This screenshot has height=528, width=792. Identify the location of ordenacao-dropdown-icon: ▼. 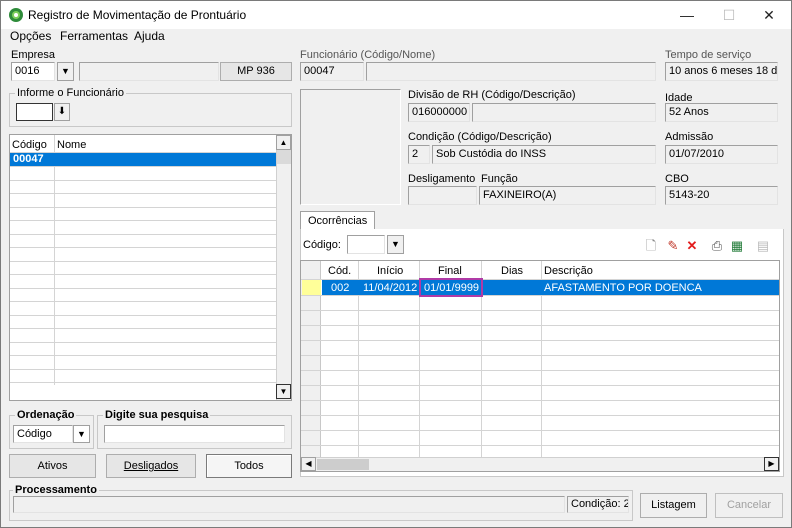
(81, 434).